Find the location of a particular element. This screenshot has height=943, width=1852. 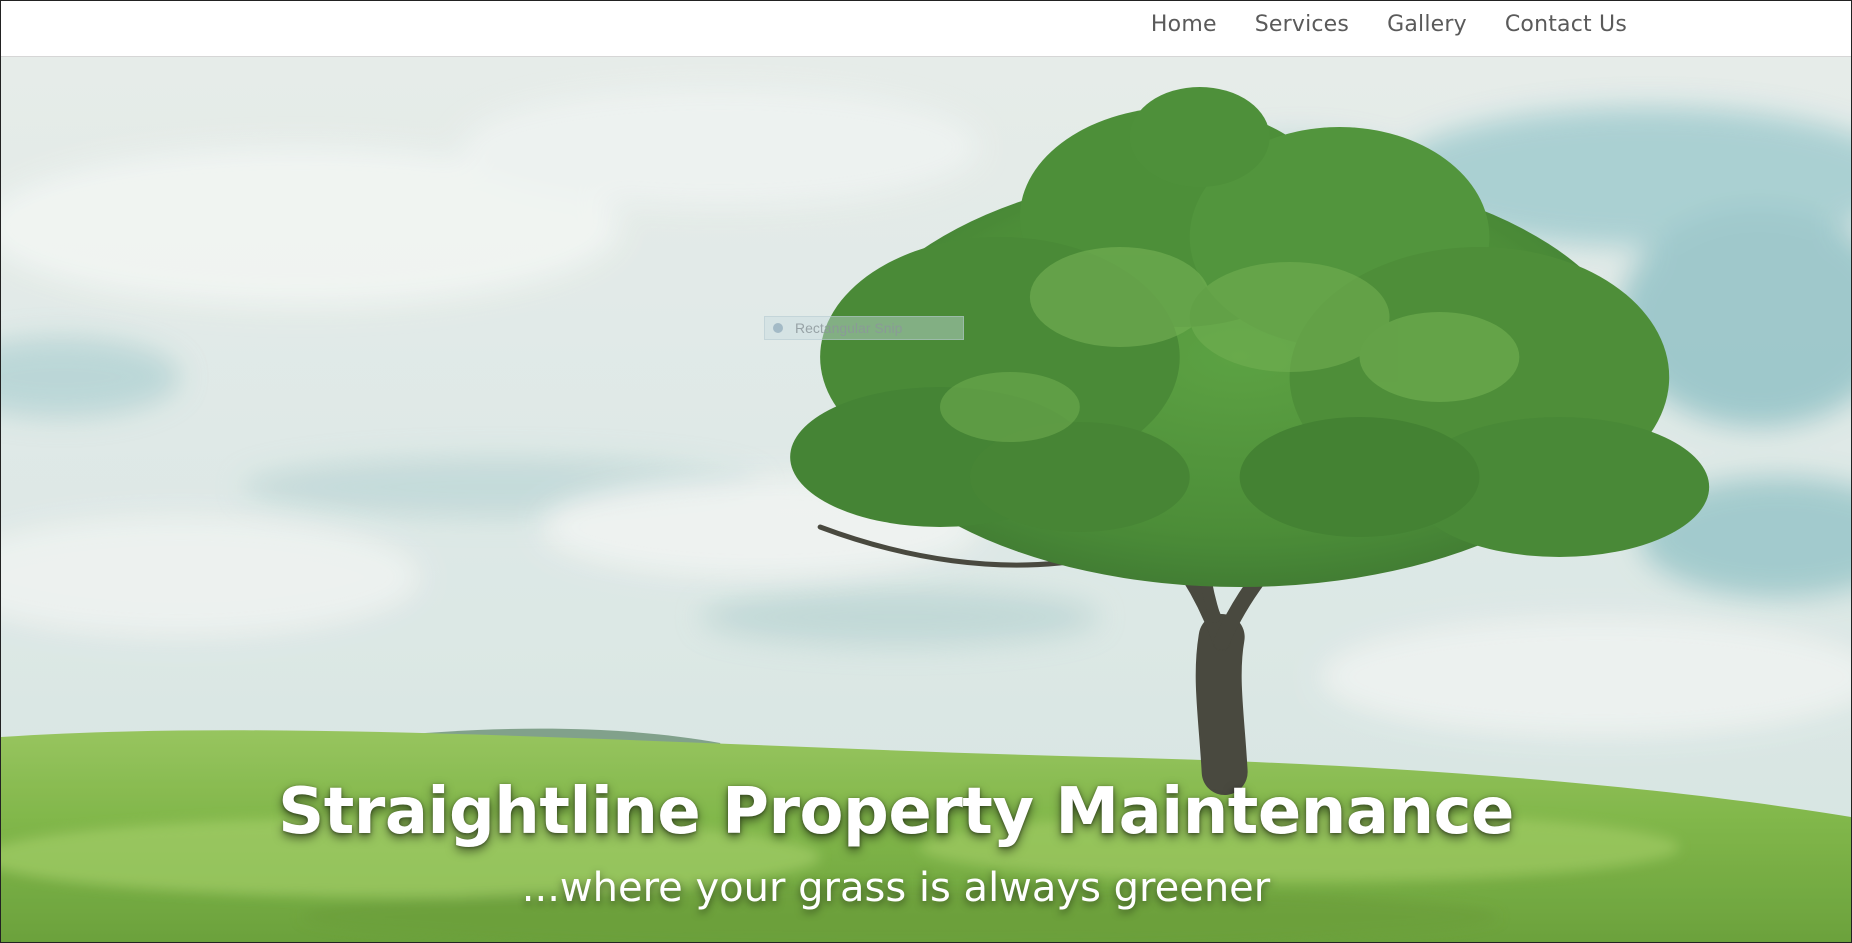

hero-tagline: ...where your grass is always greener is located at coordinates (896, 888).